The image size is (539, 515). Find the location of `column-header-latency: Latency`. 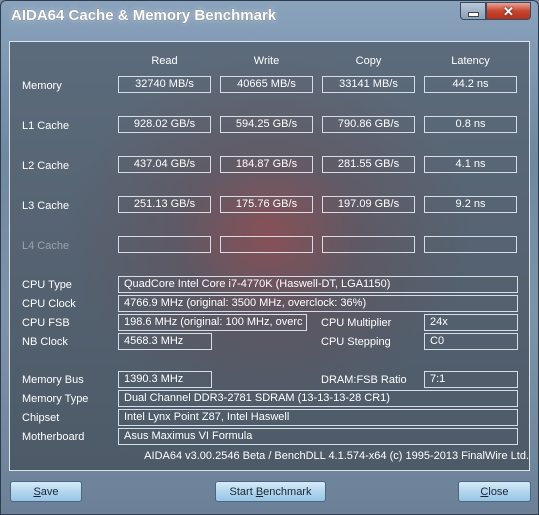

column-header-latency: Latency is located at coordinates (470, 61).